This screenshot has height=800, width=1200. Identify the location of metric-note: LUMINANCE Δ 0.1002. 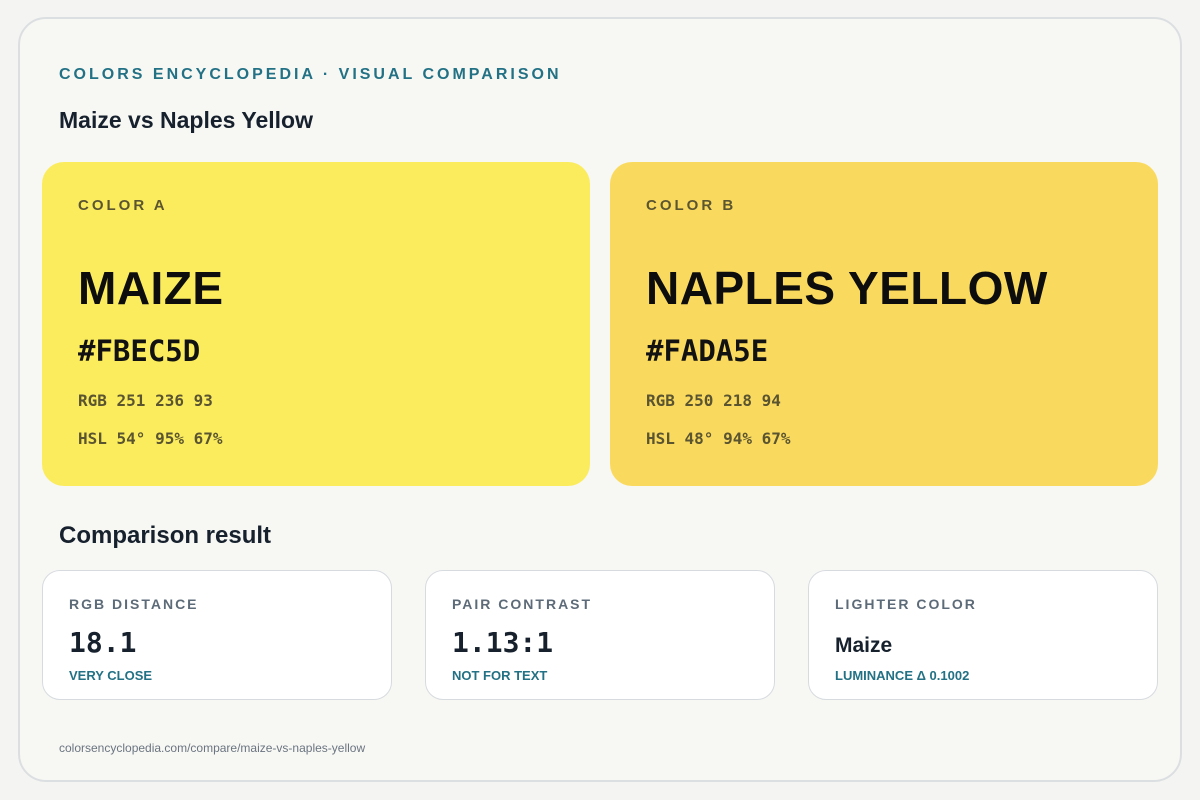
(902, 675).